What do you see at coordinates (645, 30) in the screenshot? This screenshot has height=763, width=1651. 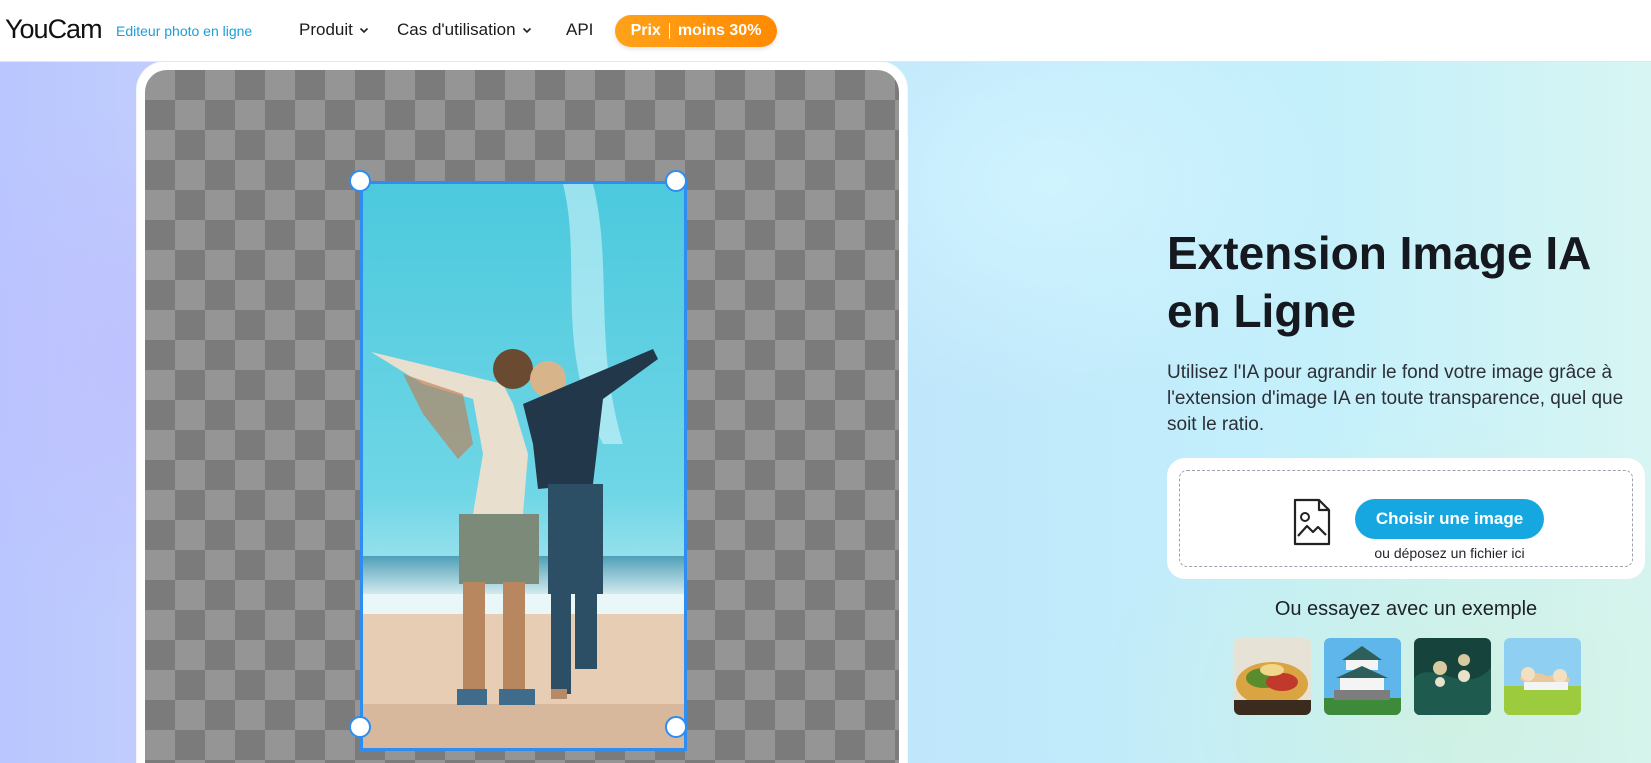 I see `promo-prix: Prix` at bounding box center [645, 30].